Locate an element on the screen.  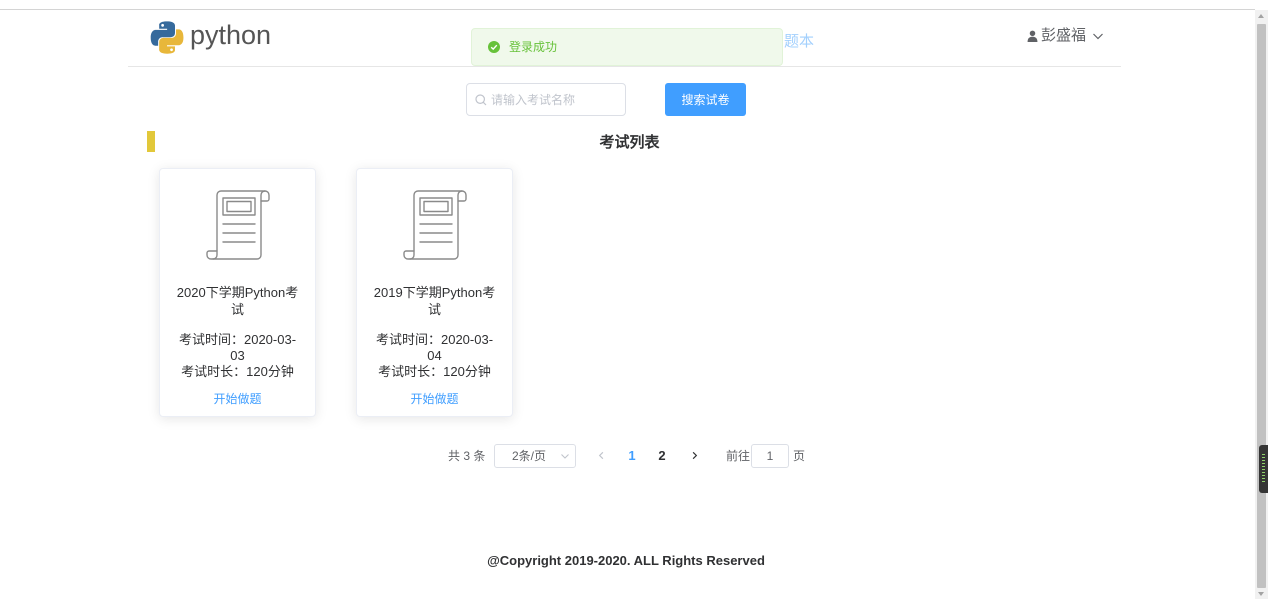
page-scrollbar is located at coordinates (1261, 304).